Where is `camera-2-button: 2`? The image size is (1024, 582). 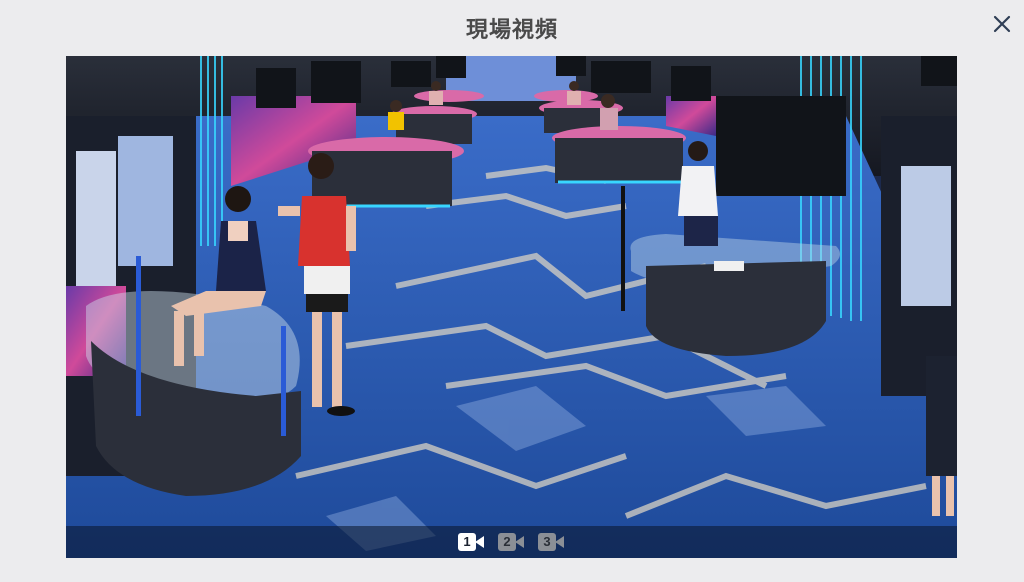
camera-2-button: 2 is located at coordinates (512, 542).